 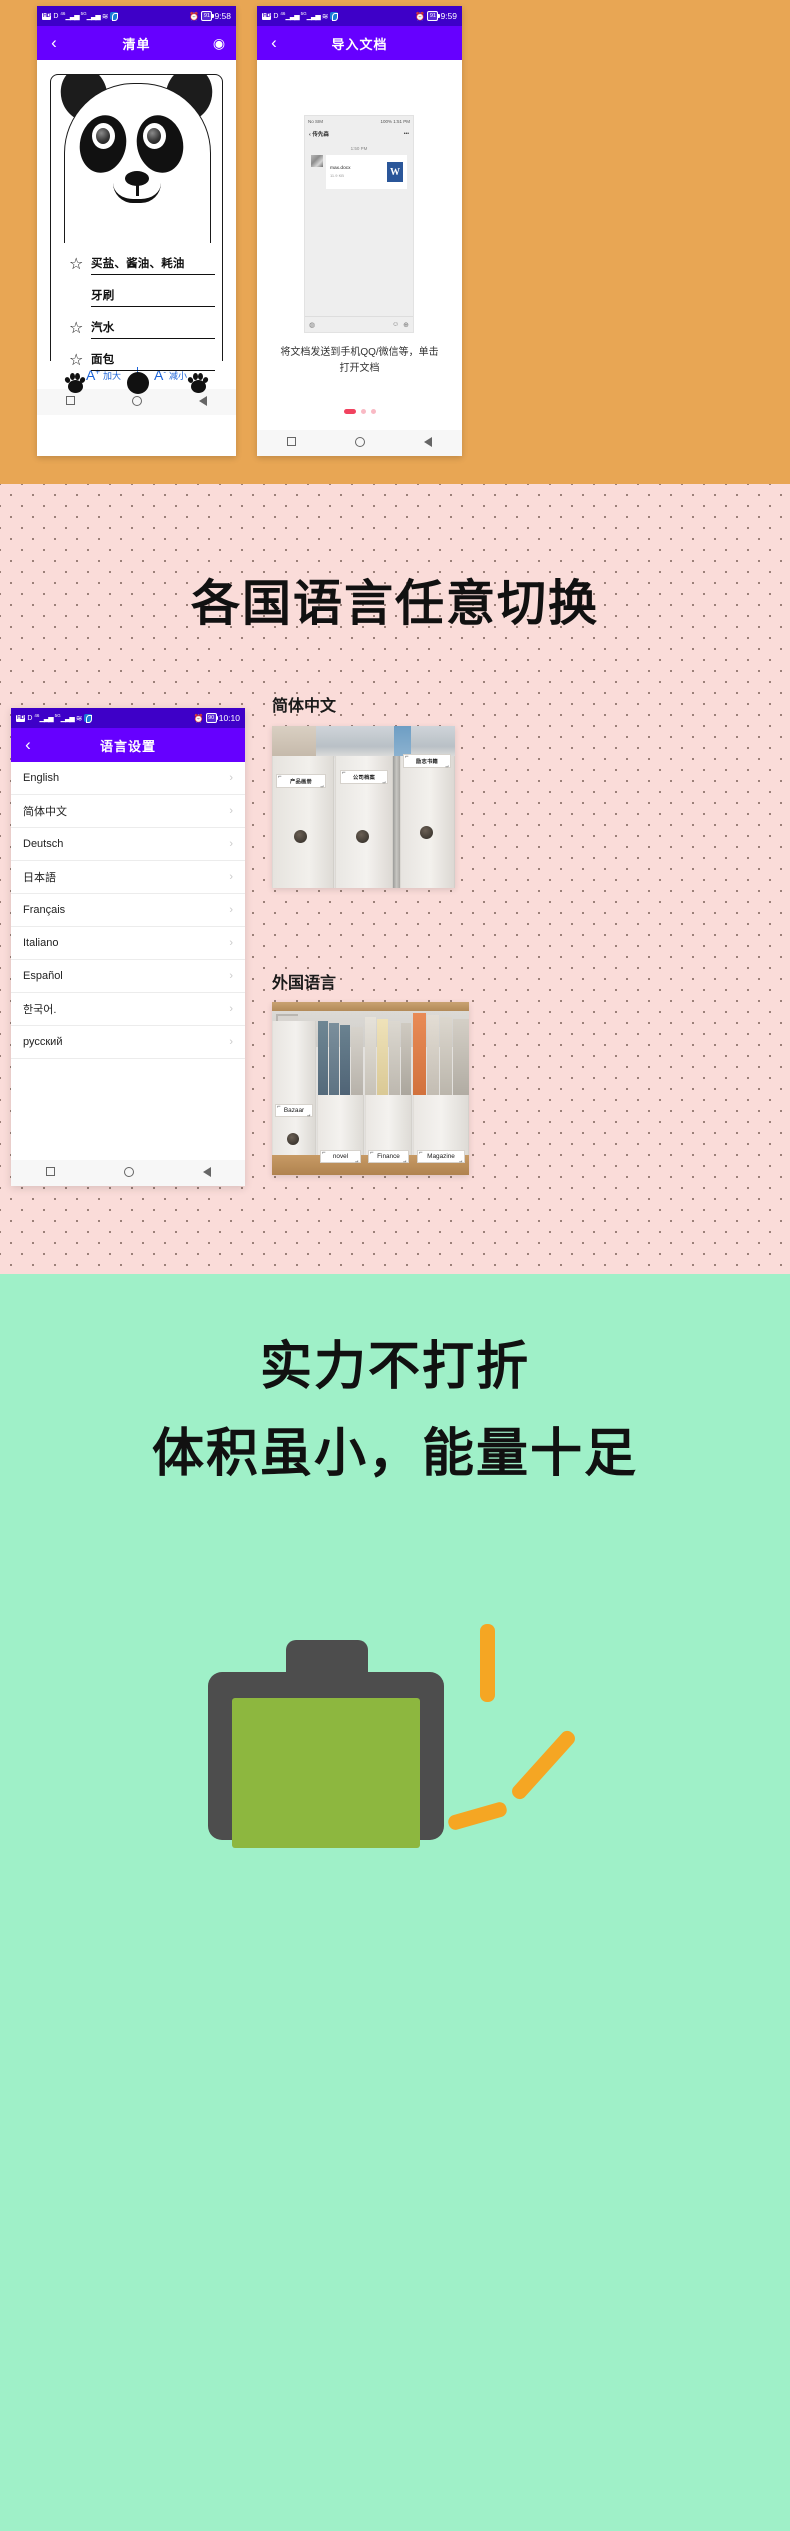 What do you see at coordinates (153, 370) in the screenshot?
I see `underline` at bounding box center [153, 370].